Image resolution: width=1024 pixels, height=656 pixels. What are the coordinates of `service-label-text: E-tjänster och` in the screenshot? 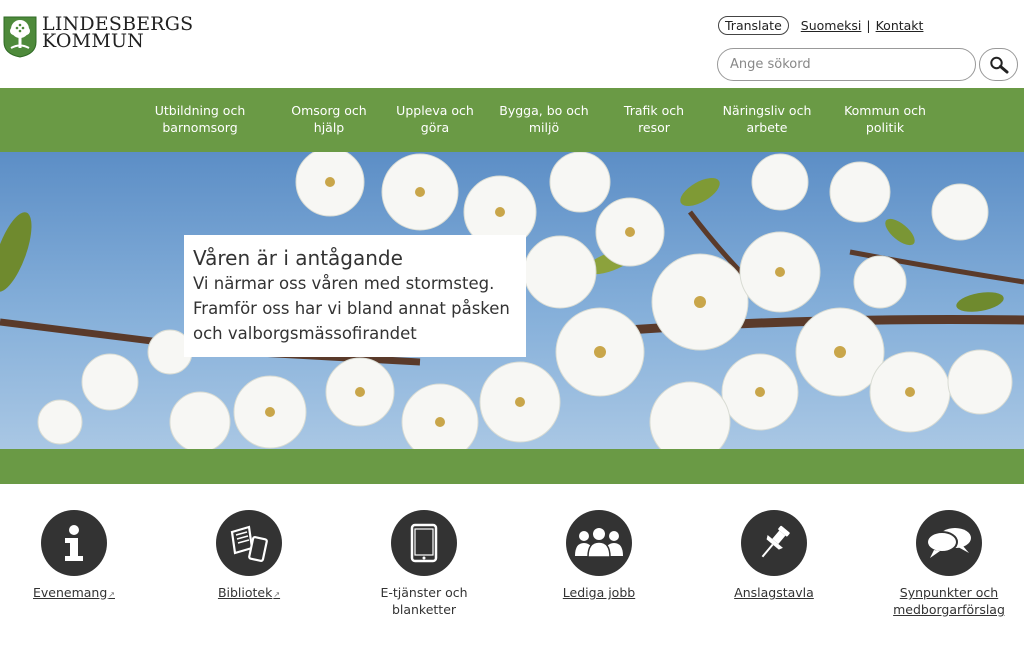 It's located at (424, 592).